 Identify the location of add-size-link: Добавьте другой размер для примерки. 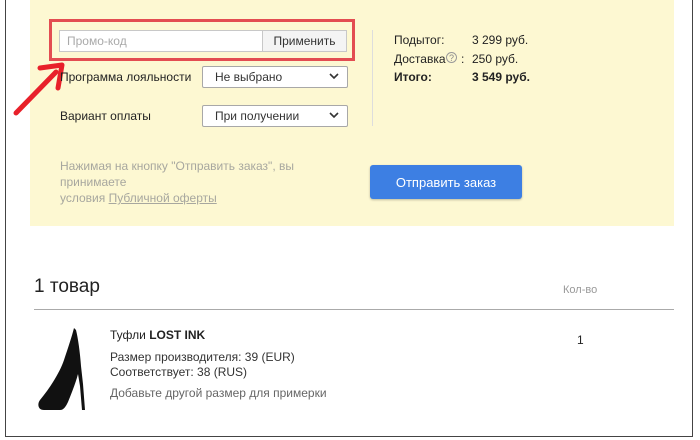
(218, 393).